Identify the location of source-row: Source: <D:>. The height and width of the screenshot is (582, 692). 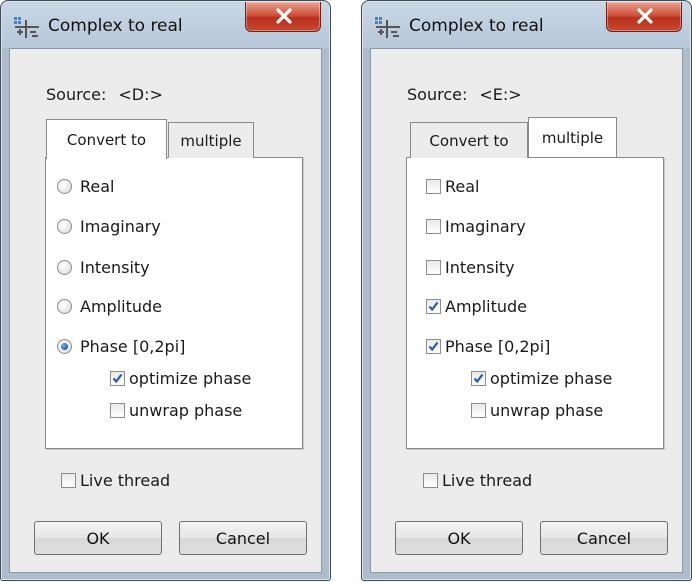
(104, 94).